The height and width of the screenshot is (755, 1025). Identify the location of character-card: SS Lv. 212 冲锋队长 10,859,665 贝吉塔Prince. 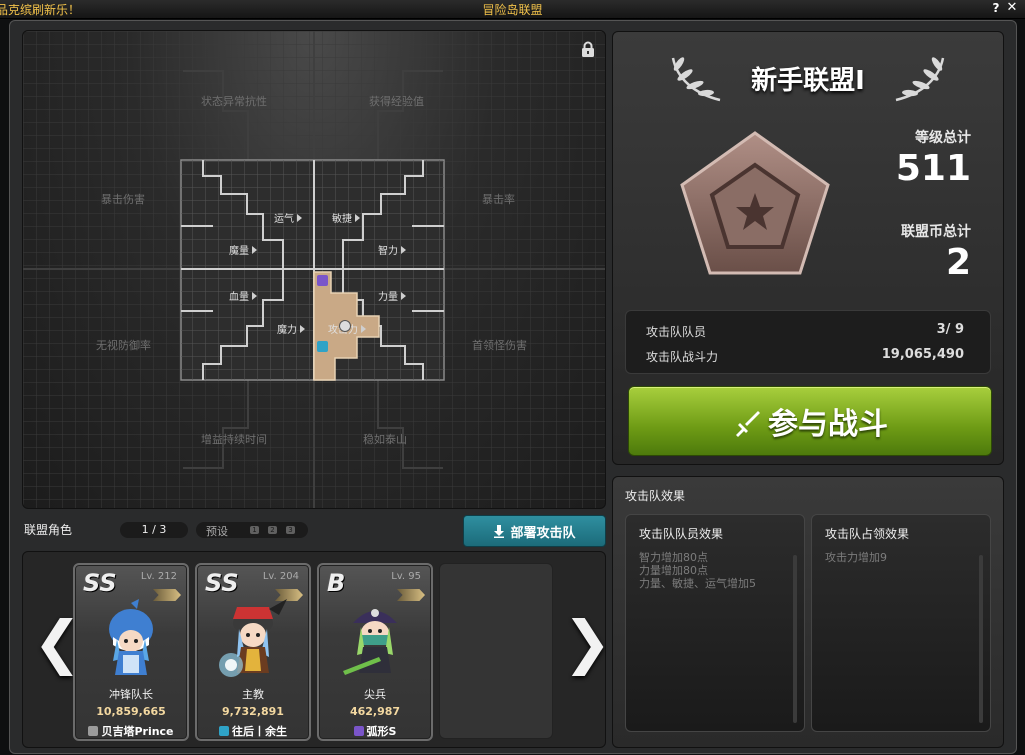
(131, 652).